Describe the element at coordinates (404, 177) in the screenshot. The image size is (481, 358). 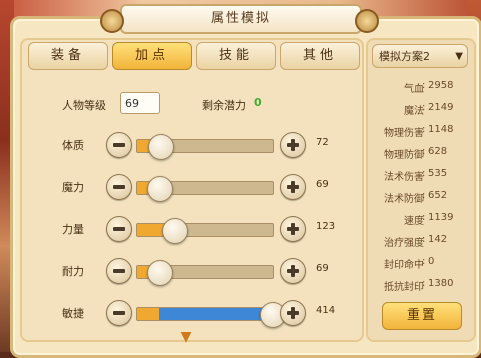
I see `stat-label: 法术伤害` at that location.